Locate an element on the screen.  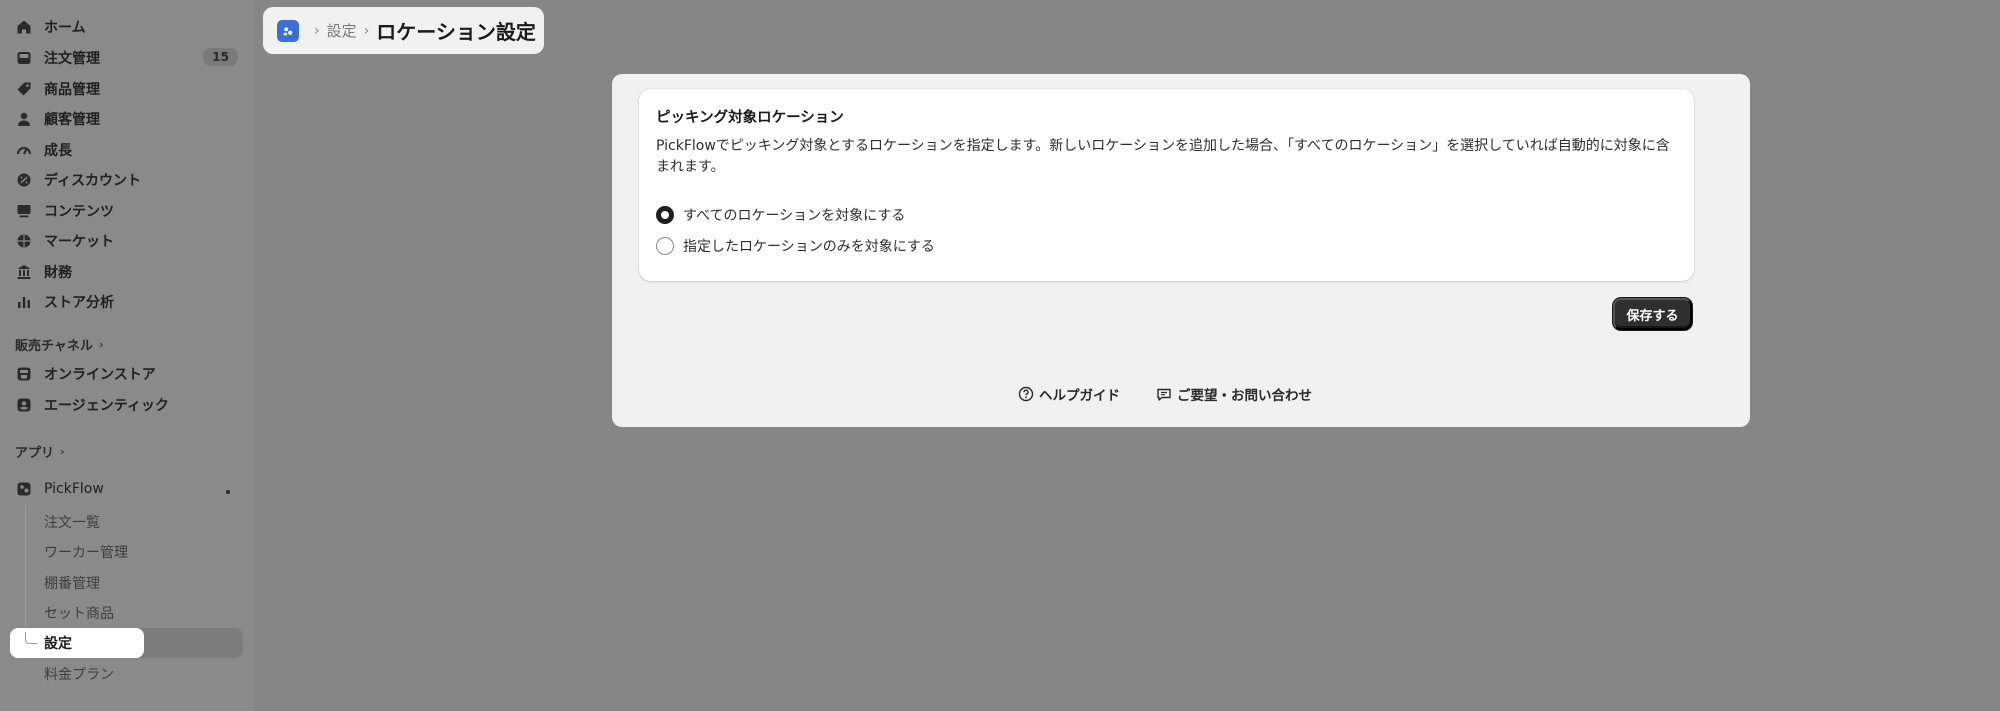
card-title: ピッキング対象ロケーション is located at coordinates (750, 118).